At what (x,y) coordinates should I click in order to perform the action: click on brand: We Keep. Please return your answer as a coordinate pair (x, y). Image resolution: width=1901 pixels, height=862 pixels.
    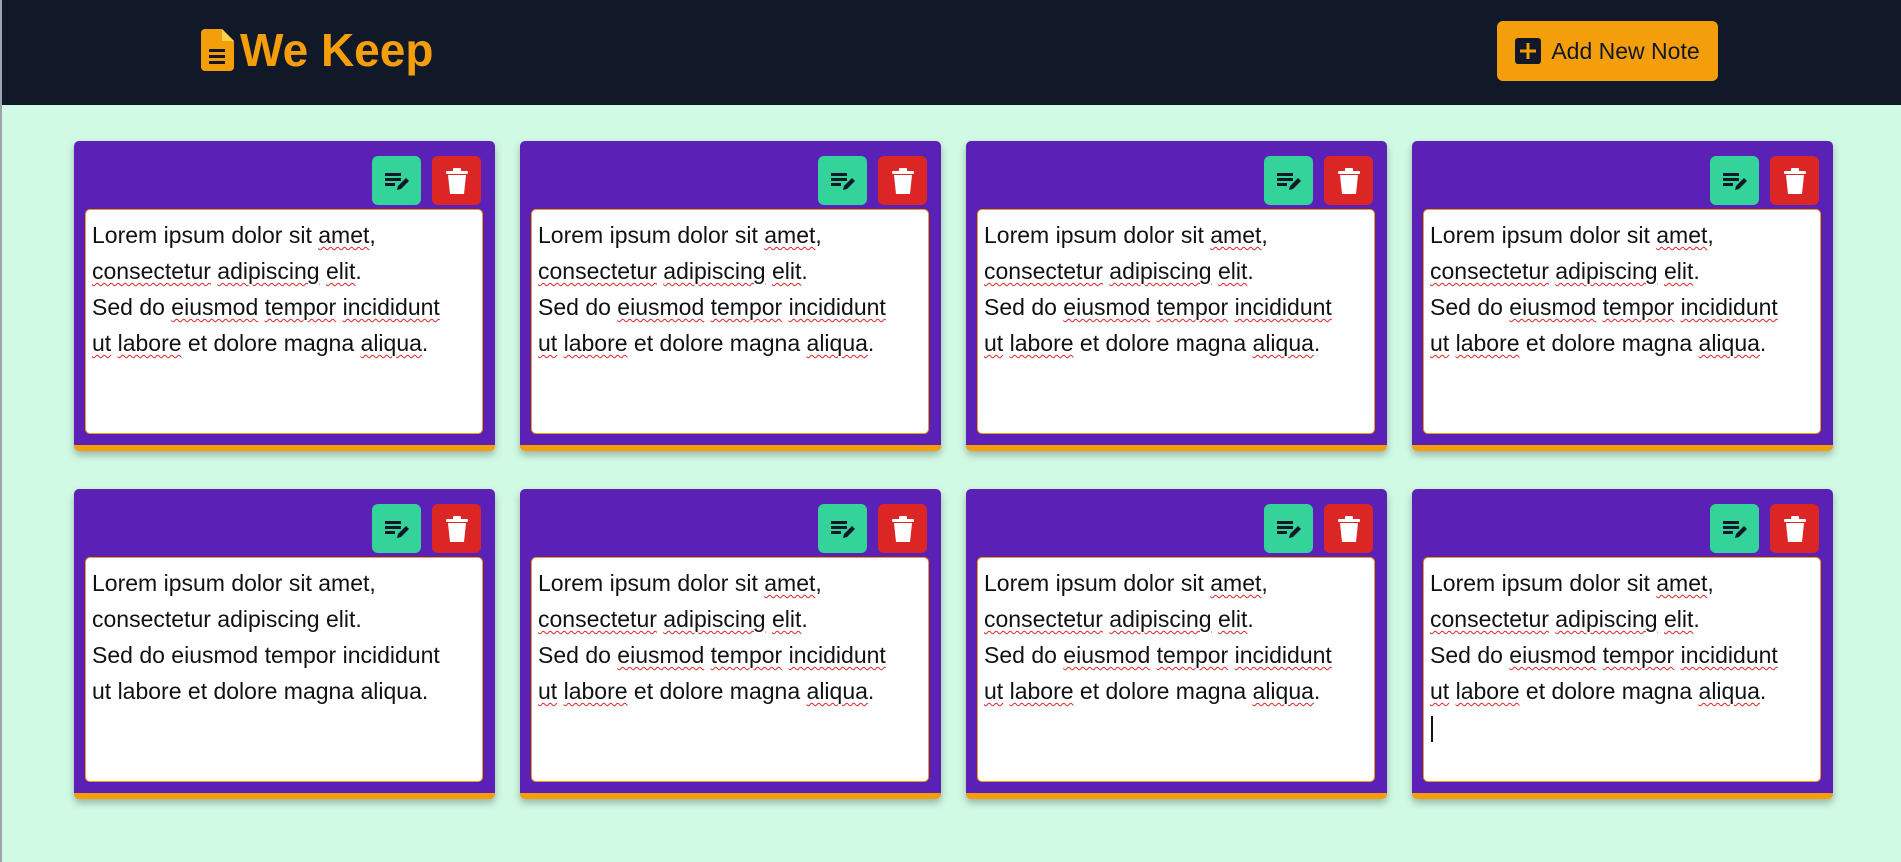
    Looking at the image, I should click on (316, 50).